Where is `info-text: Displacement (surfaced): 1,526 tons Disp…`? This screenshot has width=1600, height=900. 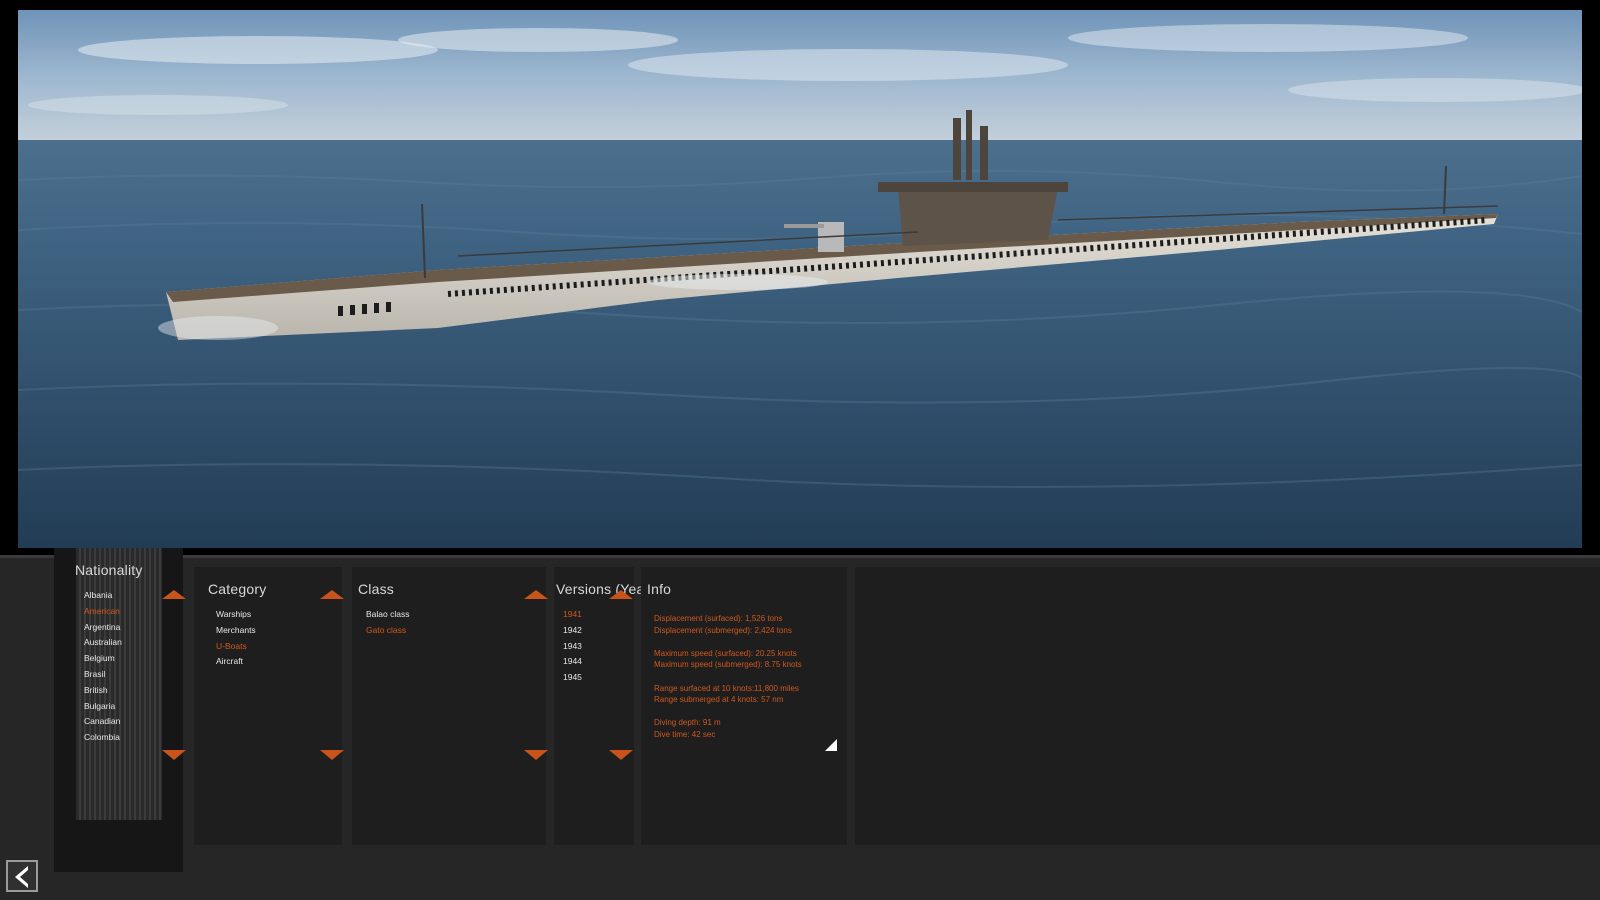 info-text: Displacement (surfaced): 1,526 tons Disp… is located at coordinates (728, 677).